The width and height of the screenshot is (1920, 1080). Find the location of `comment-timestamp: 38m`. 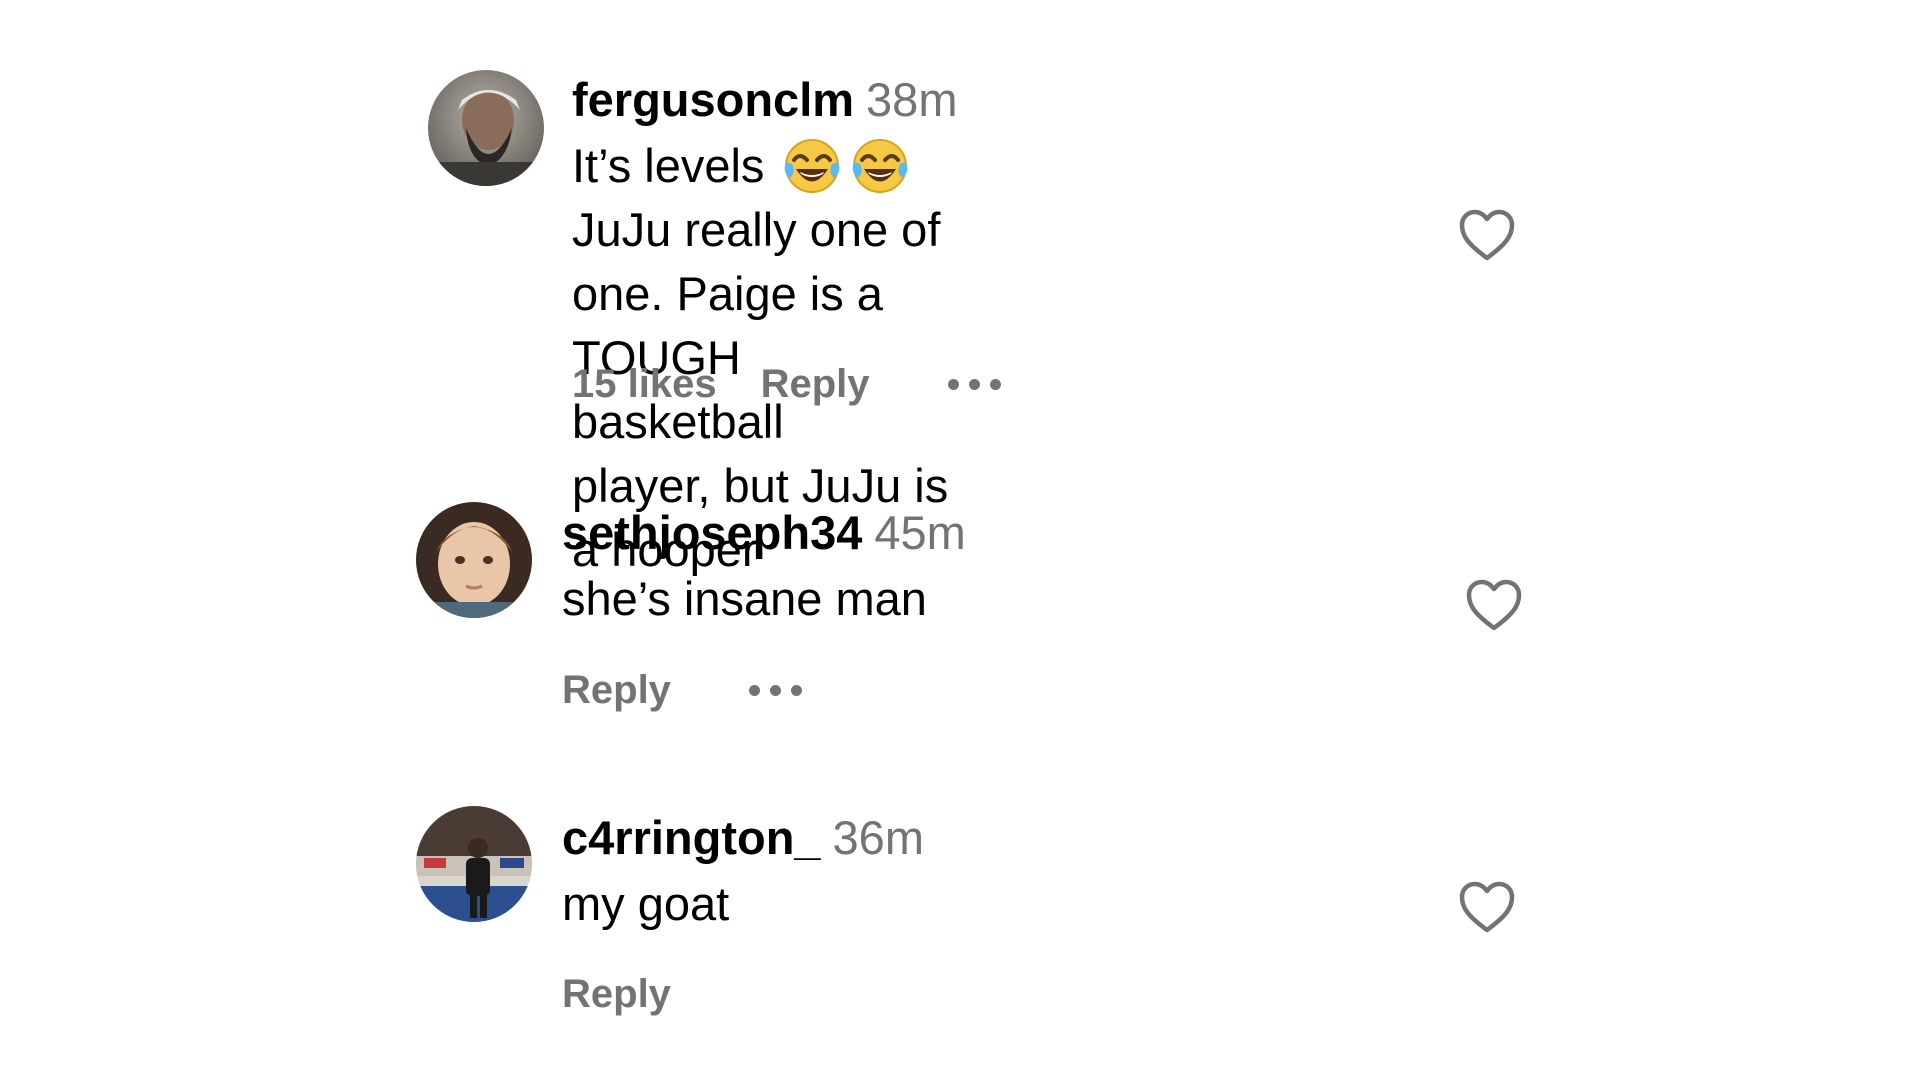

comment-timestamp: 38m is located at coordinates (912, 99).